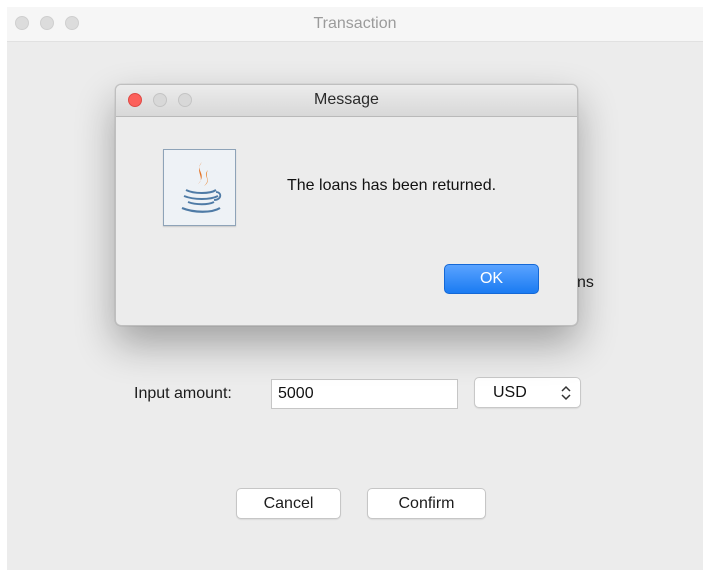 Image resolution: width=703 pixels, height=570 pixels. Describe the element at coordinates (183, 393) in the screenshot. I see `amount-label: Input amount:` at that location.